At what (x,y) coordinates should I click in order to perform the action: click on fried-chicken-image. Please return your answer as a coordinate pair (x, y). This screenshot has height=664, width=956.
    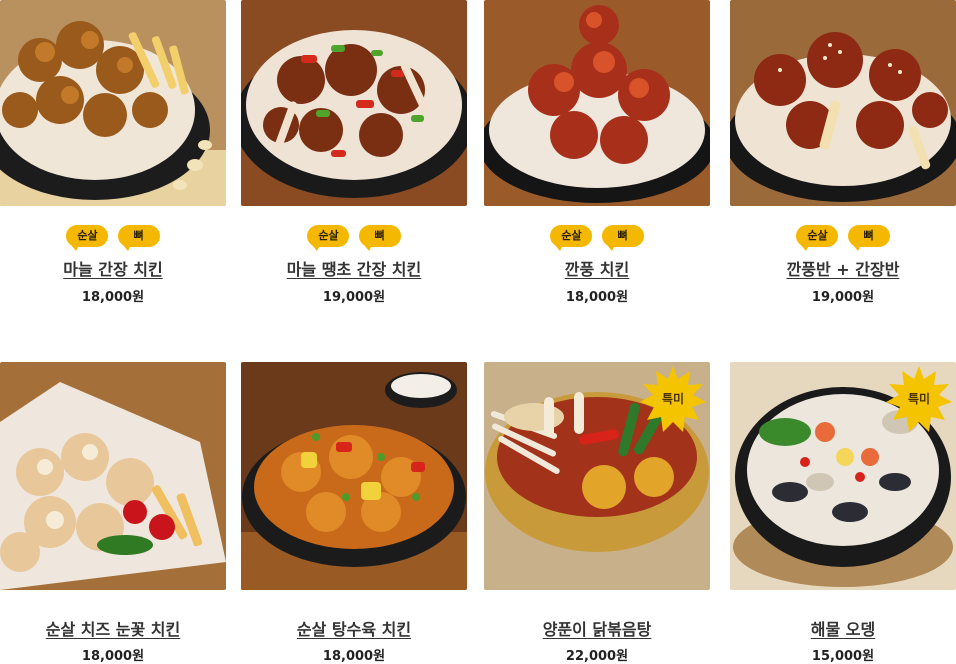
    Looking at the image, I should click on (113, 103).